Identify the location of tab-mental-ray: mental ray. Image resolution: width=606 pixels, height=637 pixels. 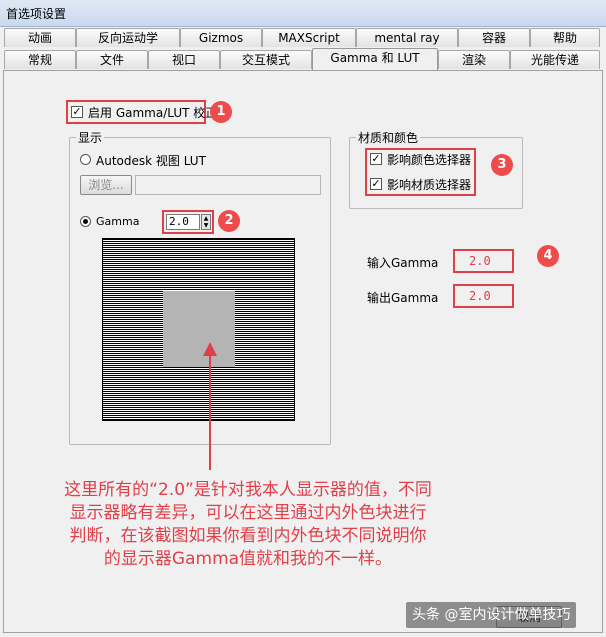
(407, 37).